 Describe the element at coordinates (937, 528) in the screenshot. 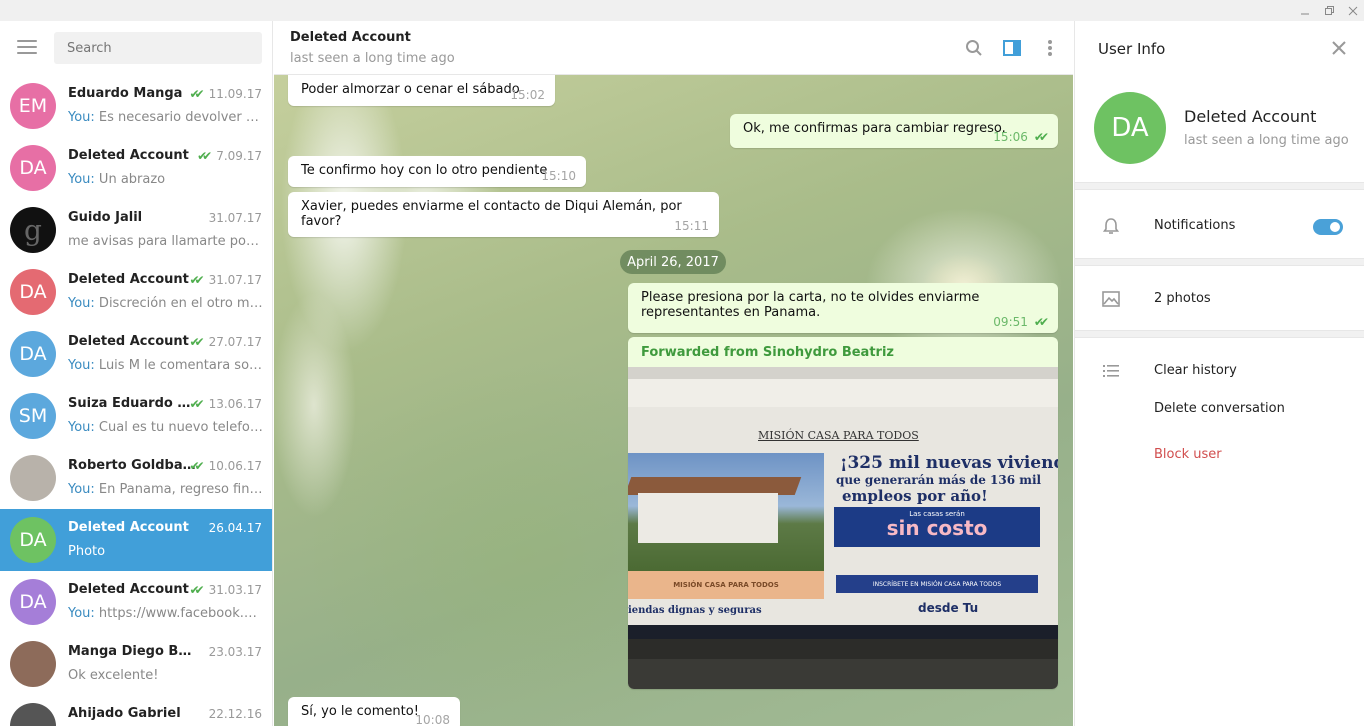

I see `photo-costo-big: sin costo` at that location.